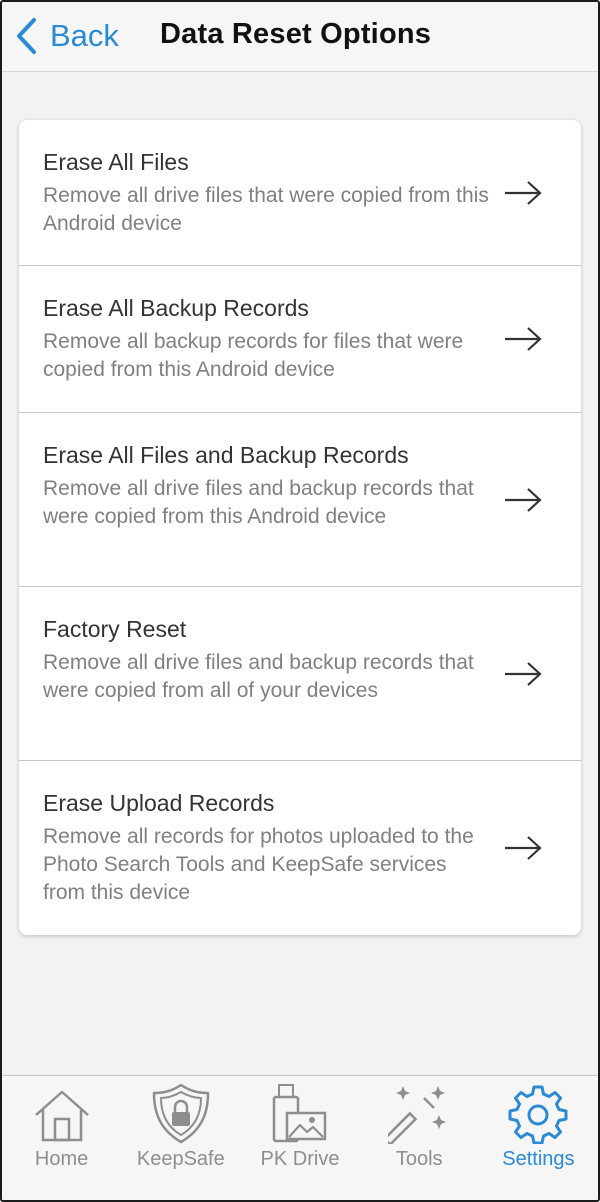 The image size is (600, 1202). What do you see at coordinates (84, 35) in the screenshot?
I see `back-label: Back` at bounding box center [84, 35].